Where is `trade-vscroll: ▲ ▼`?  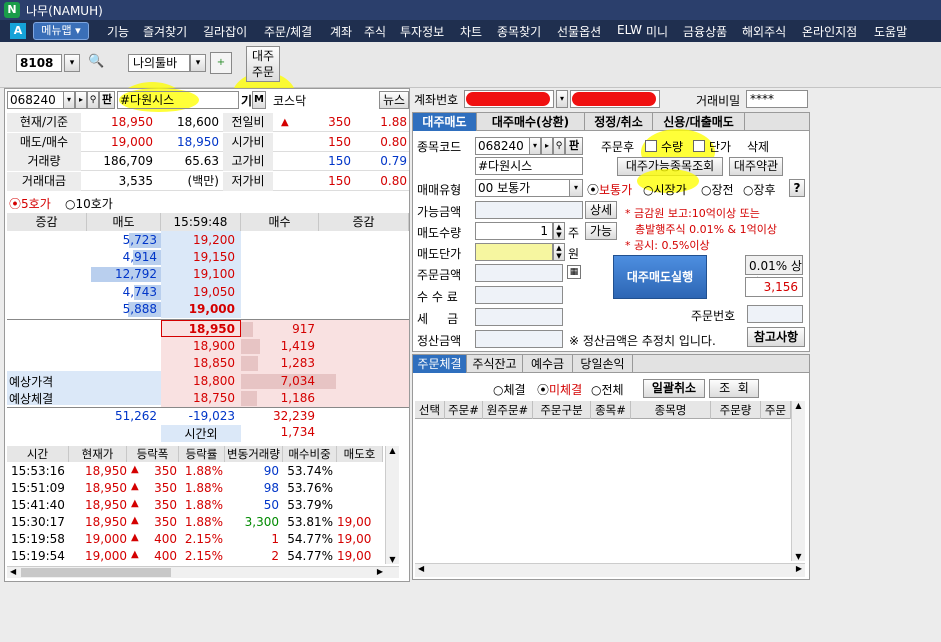 trade-vscroll: ▲ ▼ is located at coordinates (392, 505).